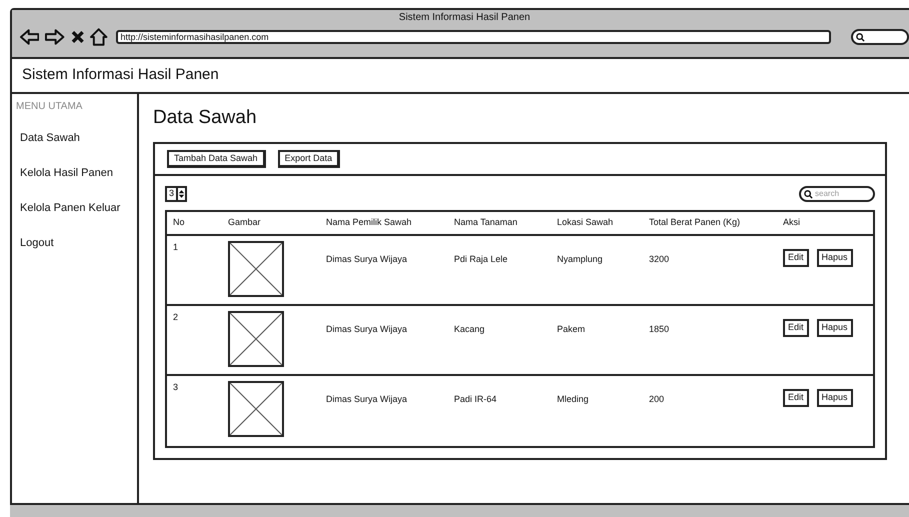 The height and width of the screenshot is (517, 909). I want to click on table-cell-text: Mleding, so click(573, 399).